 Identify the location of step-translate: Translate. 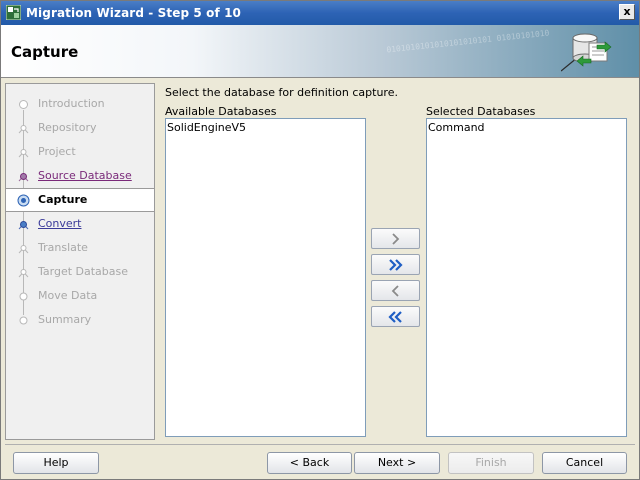
(80, 248).